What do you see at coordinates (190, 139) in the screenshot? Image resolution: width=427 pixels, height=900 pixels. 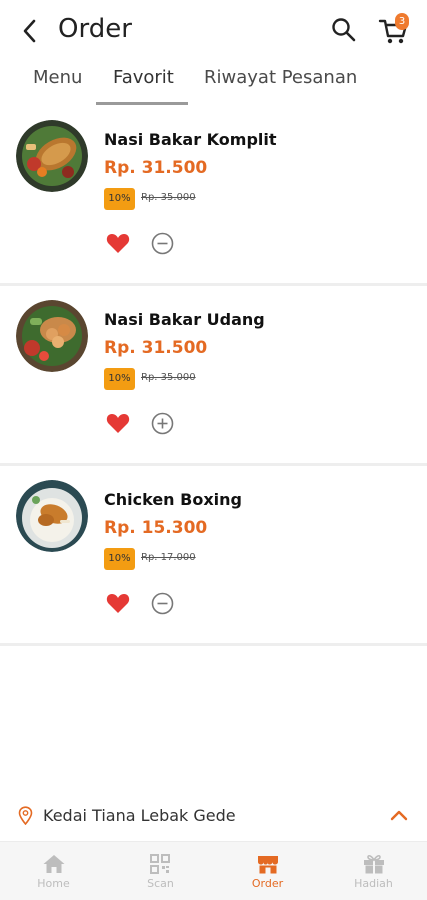 I see `item-name: Nasi Bakar Komplit` at bounding box center [190, 139].